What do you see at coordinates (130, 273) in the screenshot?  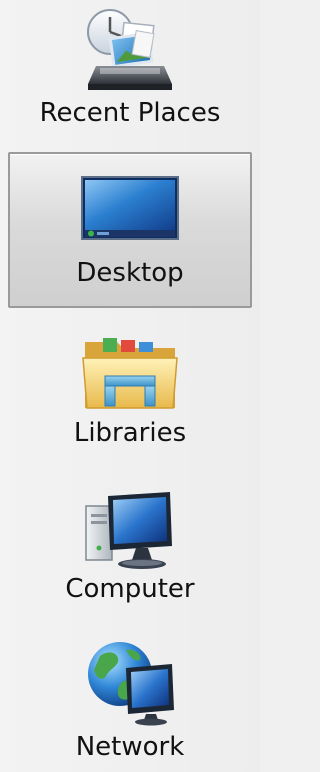 I see `place-label: Desktop` at bounding box center [130, 273].